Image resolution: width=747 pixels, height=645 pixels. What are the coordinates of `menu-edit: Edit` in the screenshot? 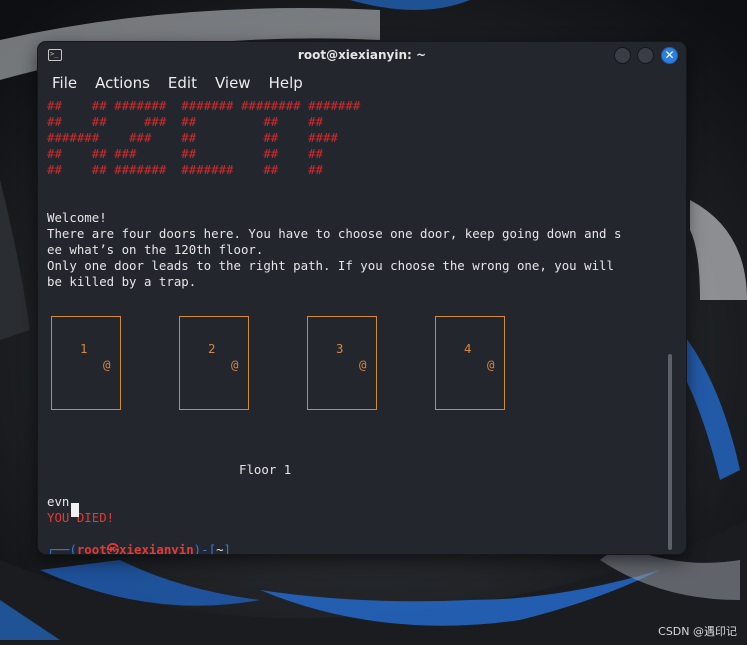 It's located at (182, 83).